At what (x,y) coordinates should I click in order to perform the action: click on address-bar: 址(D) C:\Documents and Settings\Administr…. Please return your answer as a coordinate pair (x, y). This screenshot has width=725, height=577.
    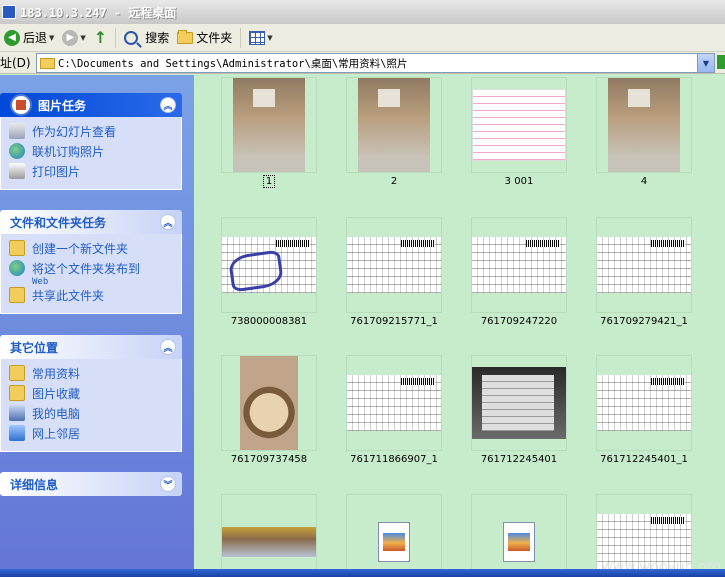
    Looking at the image, I should click on (362, 63).